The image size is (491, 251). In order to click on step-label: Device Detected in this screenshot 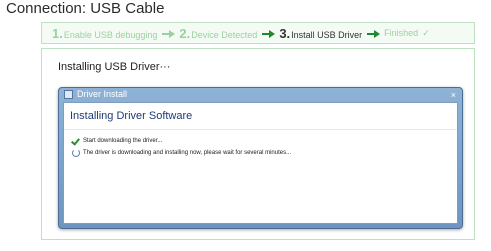, I will do `click(224, 34)`.